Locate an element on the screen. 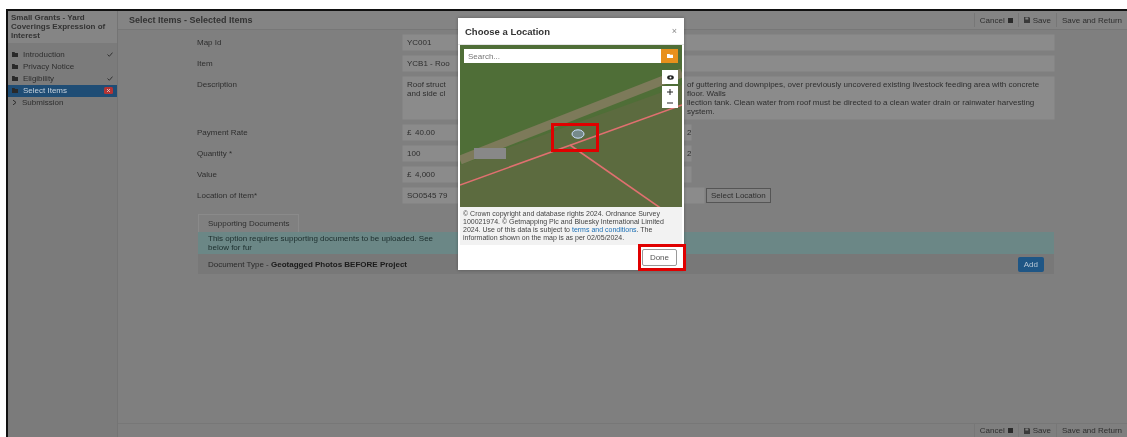  eye-icon is located at coordinates (670, 77).